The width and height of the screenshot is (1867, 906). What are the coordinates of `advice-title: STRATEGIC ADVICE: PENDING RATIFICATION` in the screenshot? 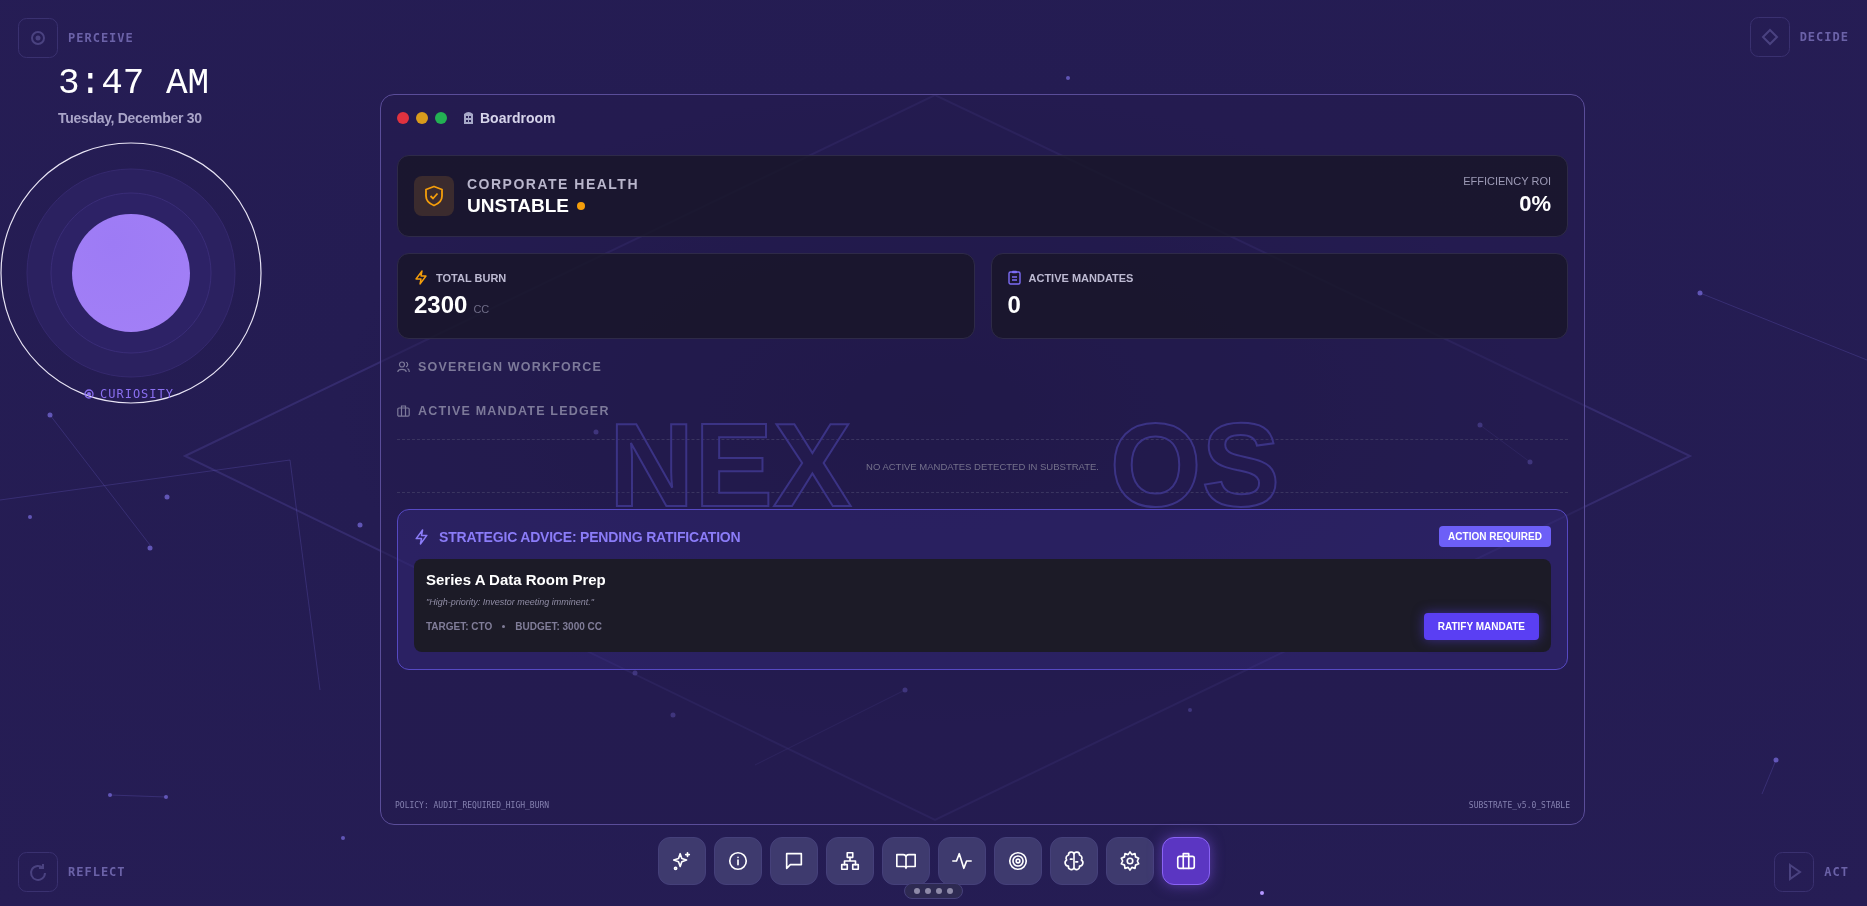 It's located at (590, 536).